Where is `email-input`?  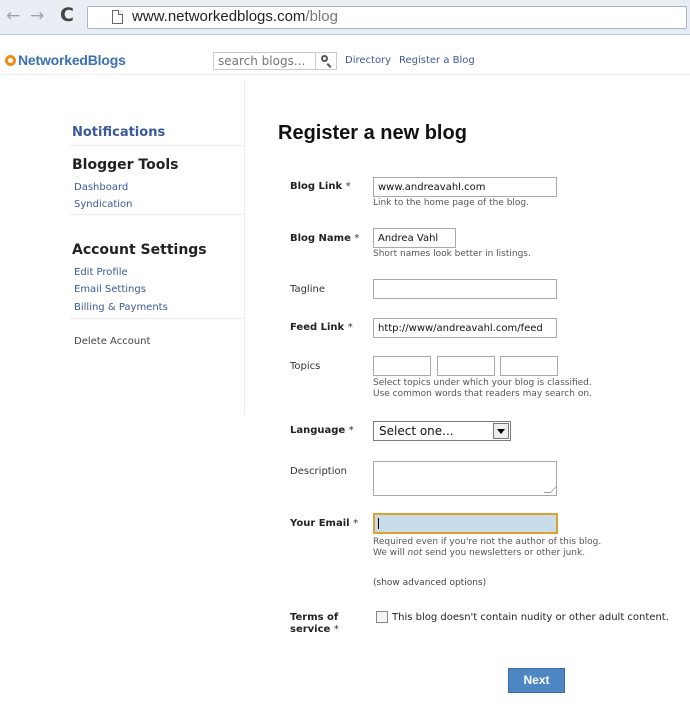
email-input is located at coordinates (465, 523).